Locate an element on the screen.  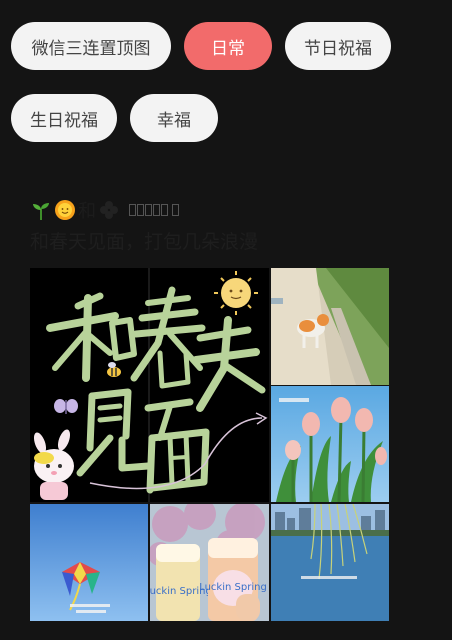
coffee-cups-photo: Luckin Spring Luckin Spring is located at coordinates (209, 562).